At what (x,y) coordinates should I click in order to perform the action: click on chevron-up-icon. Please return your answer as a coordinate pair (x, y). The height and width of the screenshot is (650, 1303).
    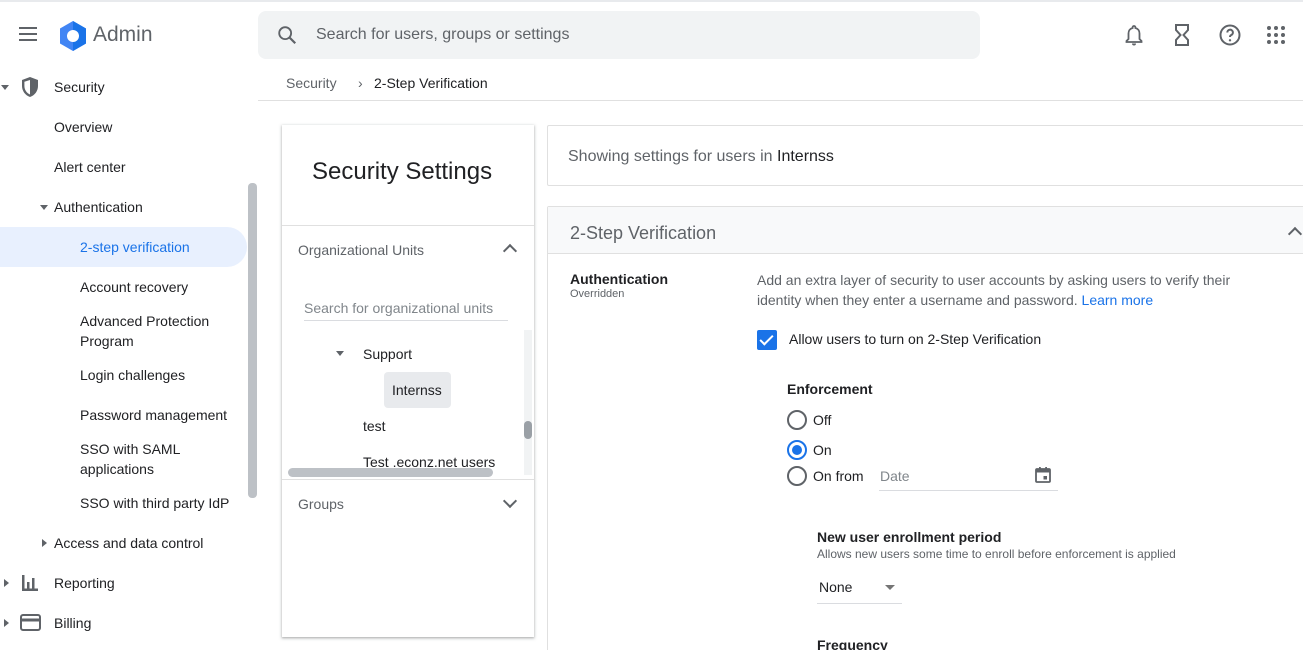
    Looking at the image, I should click on (510, 251).